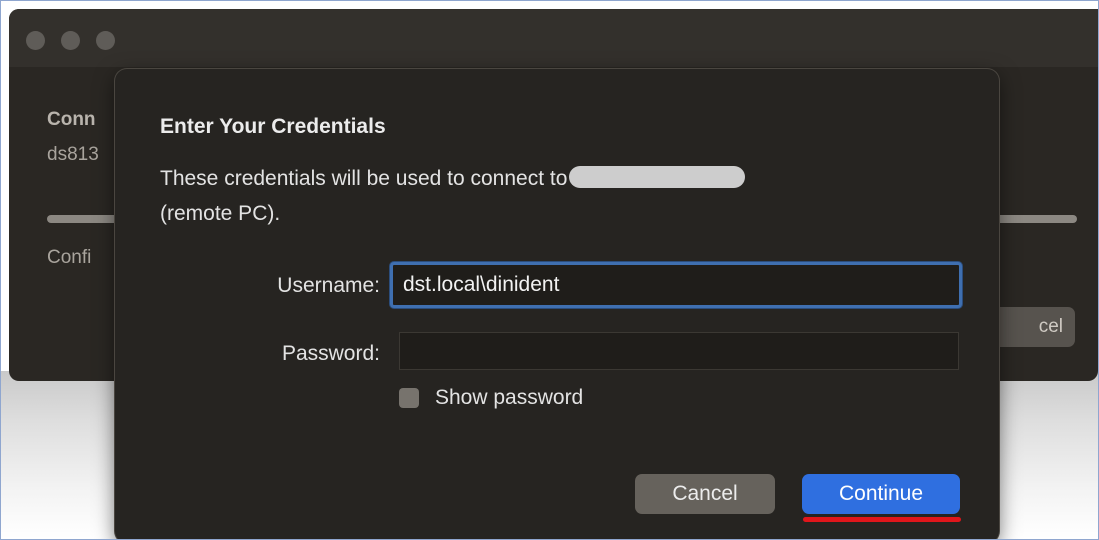  Describe the element at coordinates (509, 397) in the screenshot. I see `show-password-label: Show password` at that location.